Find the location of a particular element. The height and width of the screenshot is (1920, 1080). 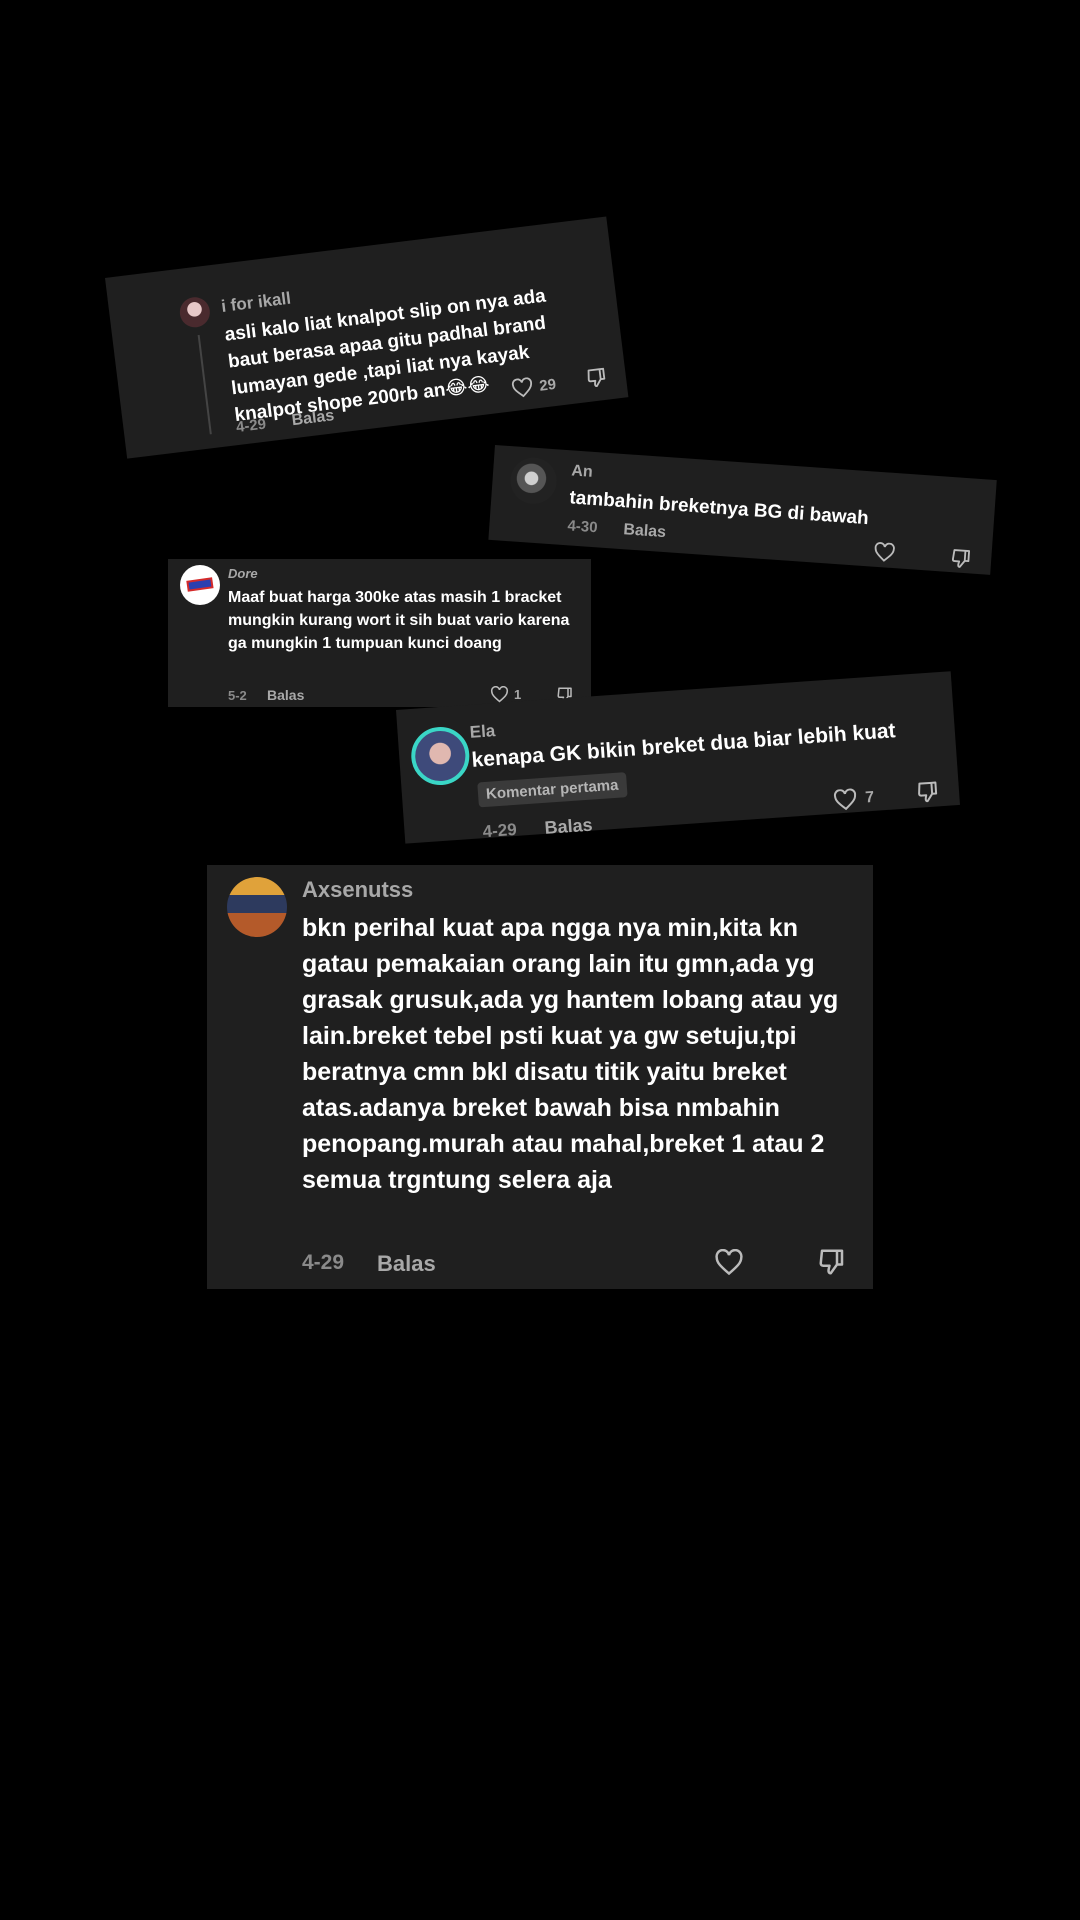

first-comment-badge: Komentar pertama is located at coordinates (552, 790).